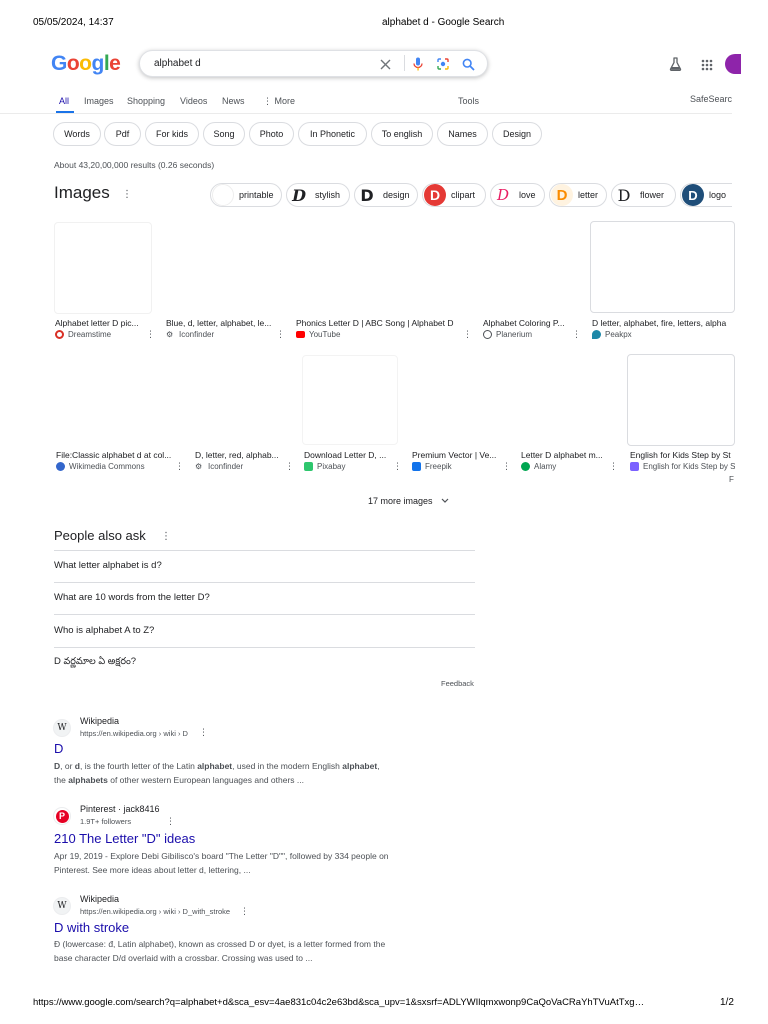  What do you see at coordinates (642, 334) in the screenshot?
I see `image-source: Peakpx` at bounding box center [642, 334].